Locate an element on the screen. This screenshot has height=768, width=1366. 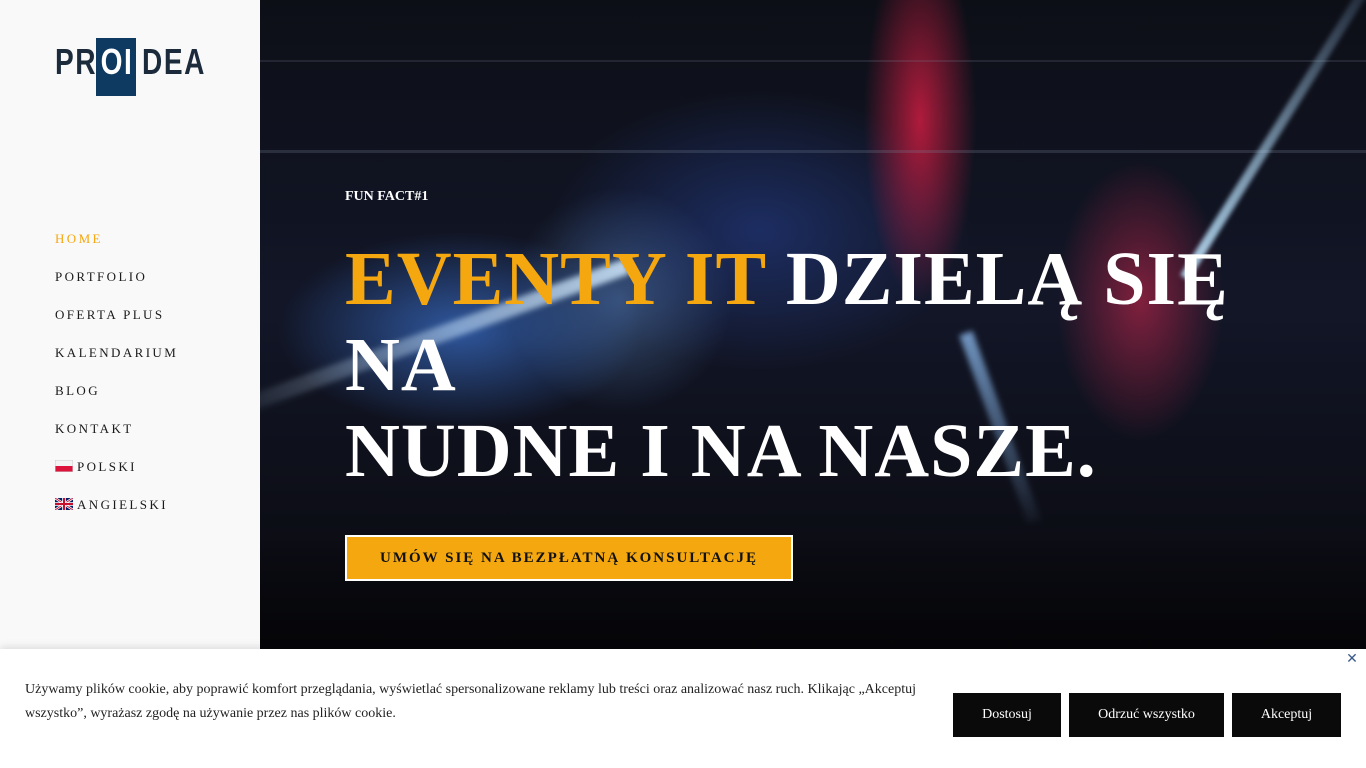
nav-item-kalendarium: KALENDARIUM is located at coordinates (116, 362).